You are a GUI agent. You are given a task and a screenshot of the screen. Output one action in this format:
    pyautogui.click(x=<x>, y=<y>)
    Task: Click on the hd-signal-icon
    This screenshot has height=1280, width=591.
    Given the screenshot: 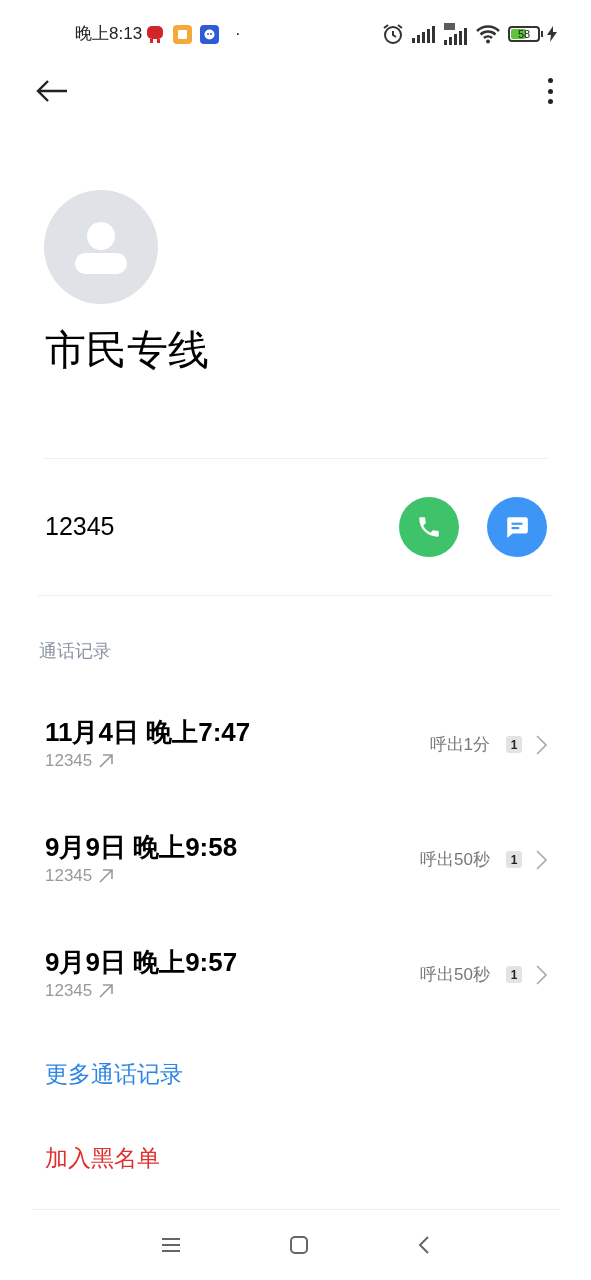 What is the action you would take?
    pyautogui.click(x=457, y=34)
    